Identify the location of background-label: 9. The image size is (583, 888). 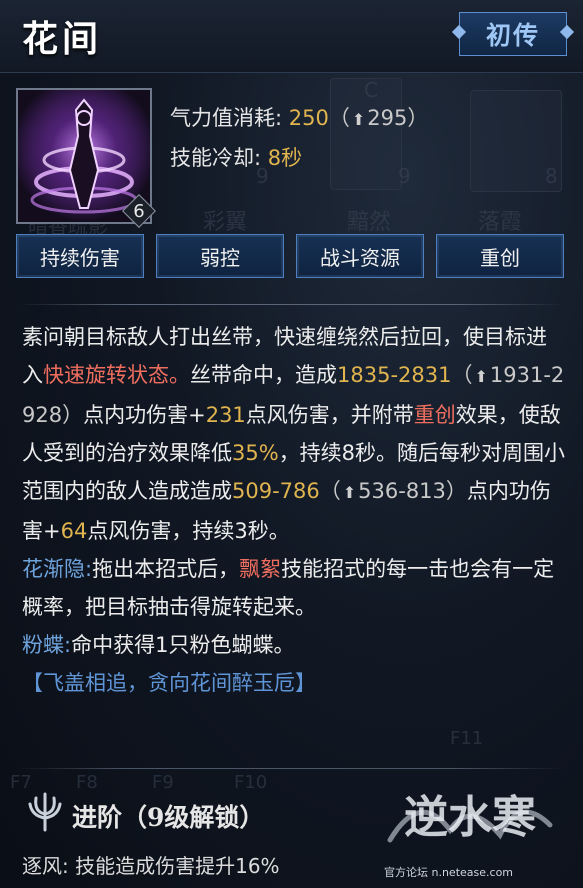
(404, 176).